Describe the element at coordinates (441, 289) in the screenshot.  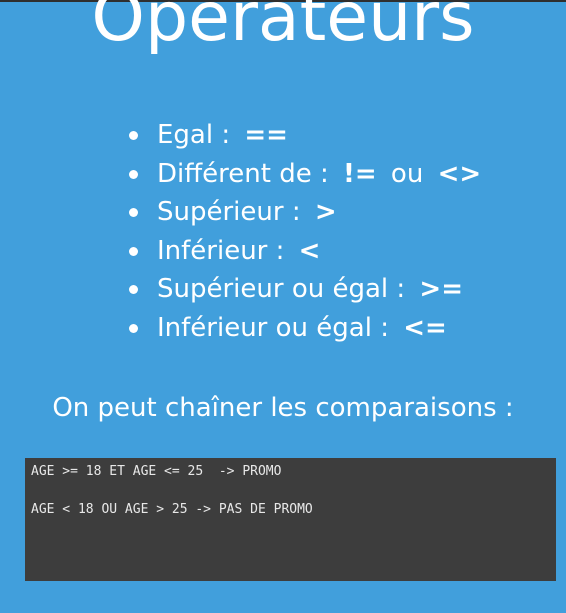
I see `operator-symbol: >=` at that location.